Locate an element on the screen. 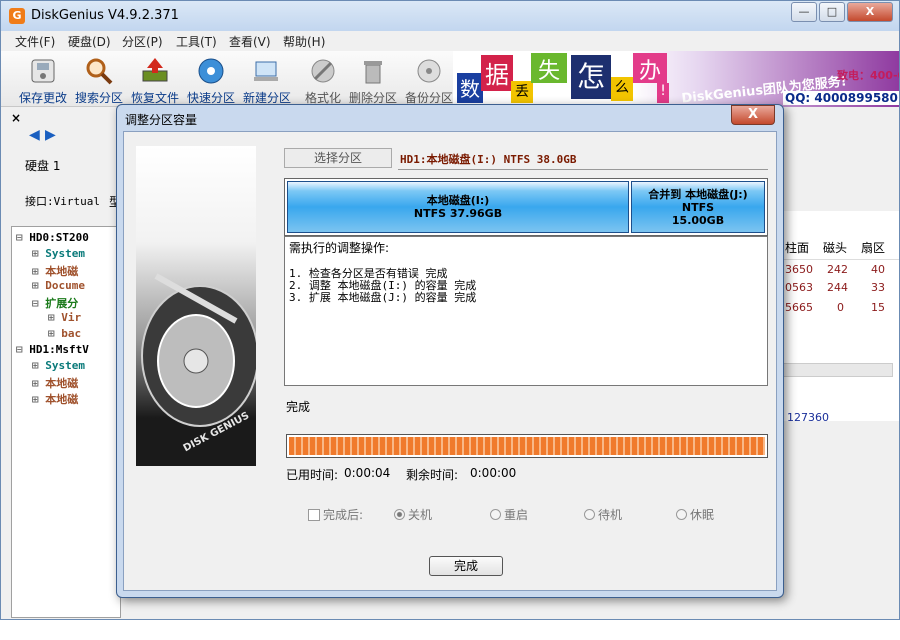 This screenshot has height=640, width=900. menu-bar: 文件(F) 硬盘(D) 分区(P) 工具(T) 查看(V) 帮助(H) is located at coordinates (450, 41).